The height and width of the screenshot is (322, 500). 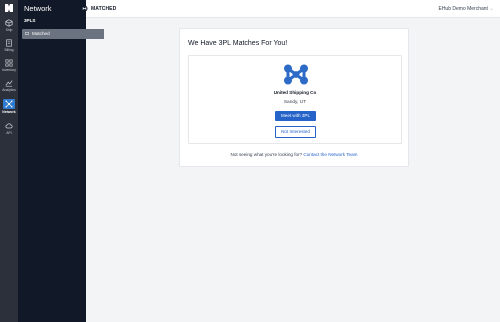 I want to click on invoice-icon, so click(x=9, y=43).